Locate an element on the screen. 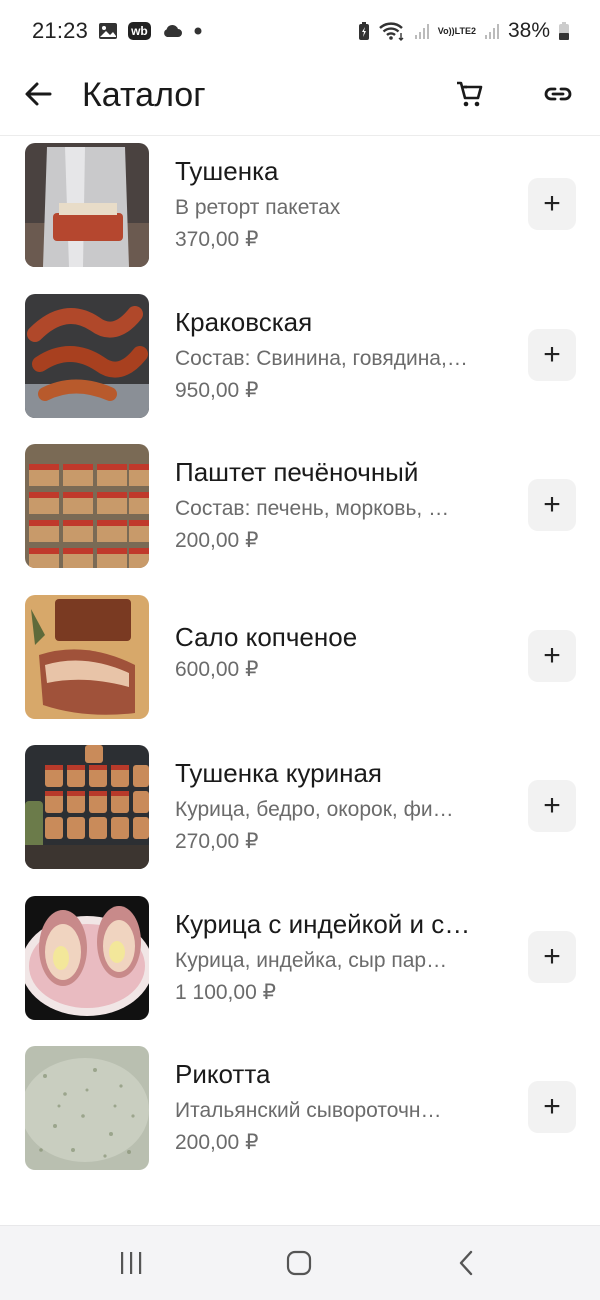 The image size is (600, 1300). status-bar: 21:23 wb Vo)) LTE2 38% is located at coordinates (300, 31).